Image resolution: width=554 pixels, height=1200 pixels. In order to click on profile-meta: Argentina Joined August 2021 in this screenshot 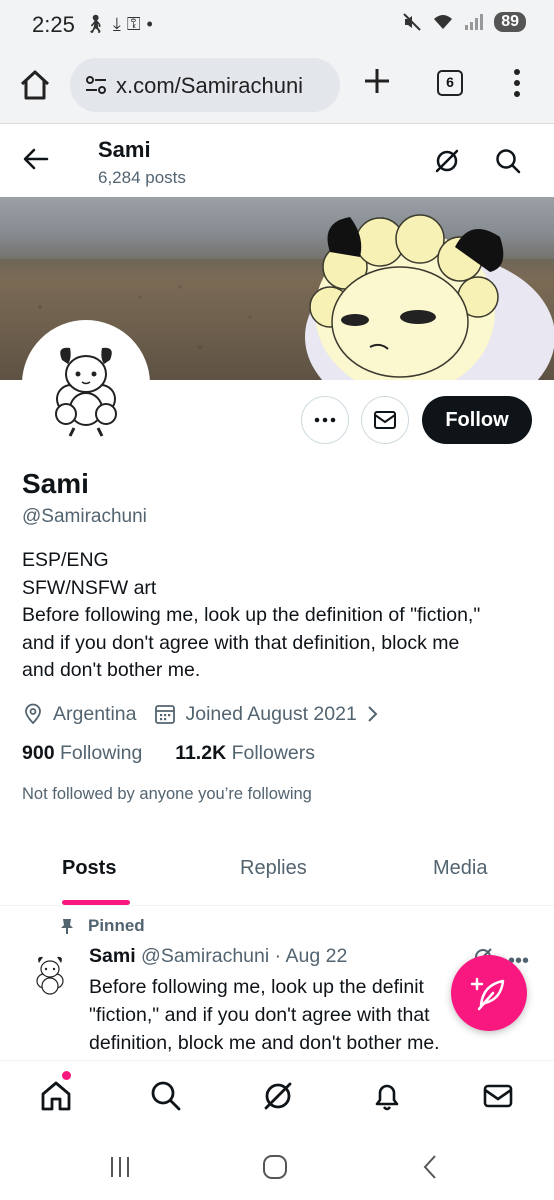, I will do `click(201, 714)`.